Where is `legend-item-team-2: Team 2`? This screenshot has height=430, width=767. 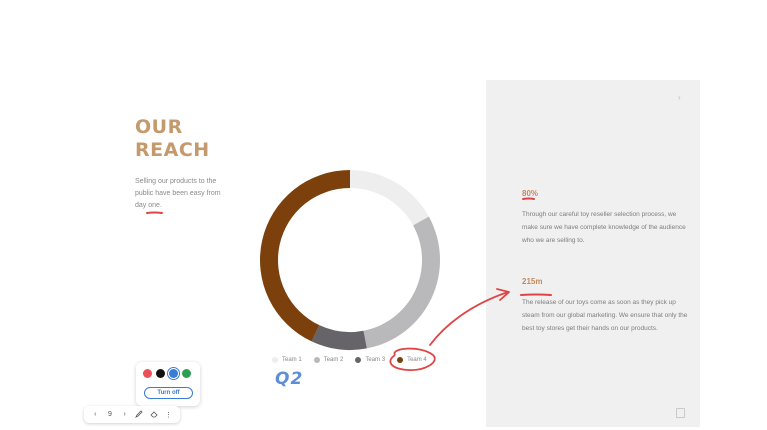
legend-item-team-2: Team 2 is located at coordinates (328, 360).